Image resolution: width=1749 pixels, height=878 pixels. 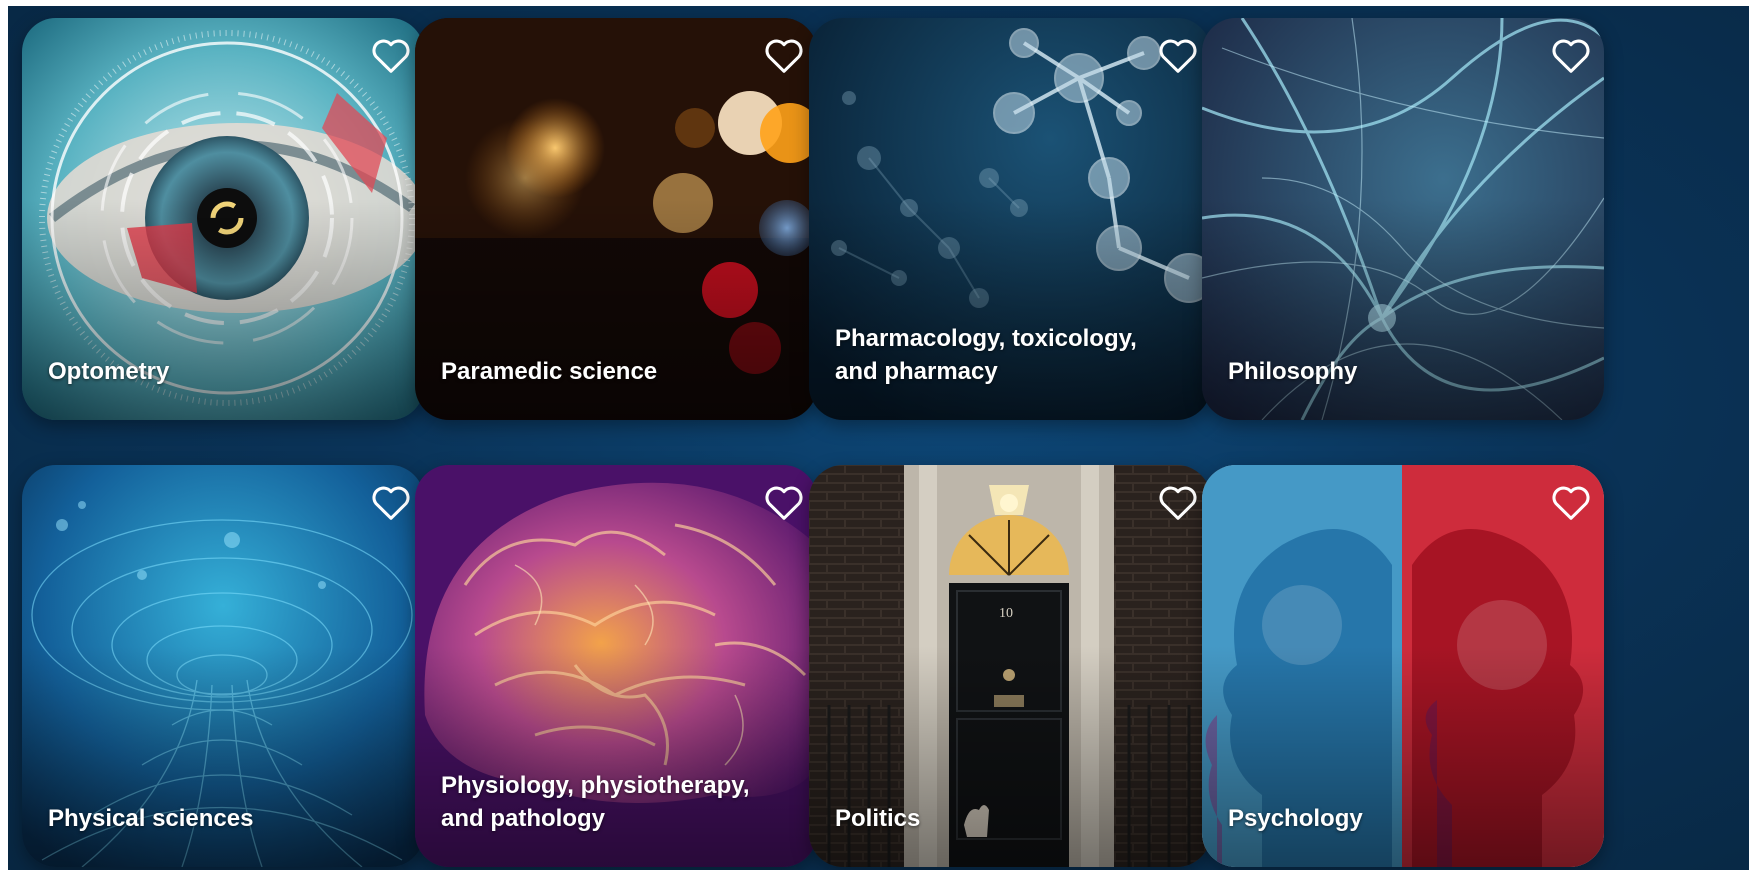 I want to click on card-title: Optometry, so click(x=109, y=371).